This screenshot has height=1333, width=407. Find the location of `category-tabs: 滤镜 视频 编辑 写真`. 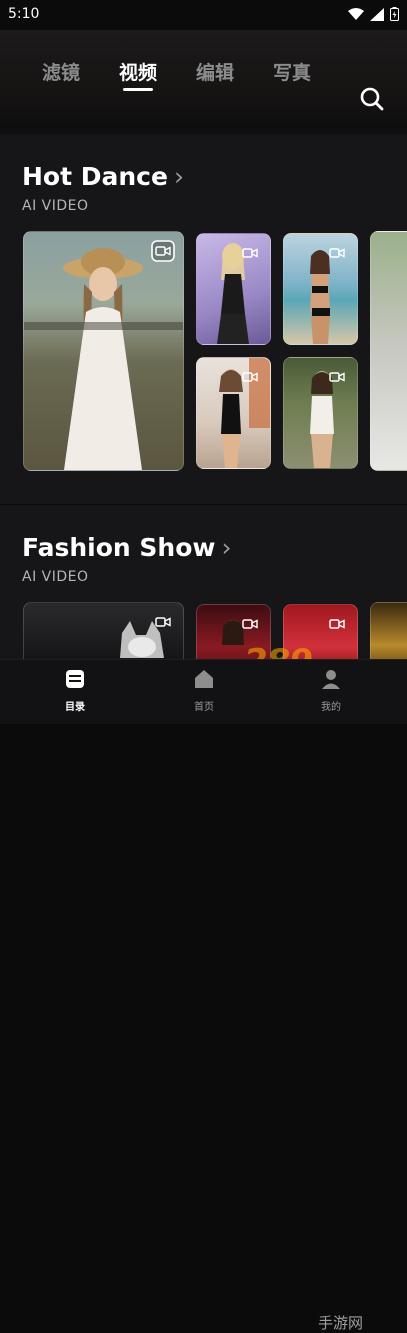

category-tabs: 滤镜 视频 编辑 写真 is located at coordinates (203, 84).